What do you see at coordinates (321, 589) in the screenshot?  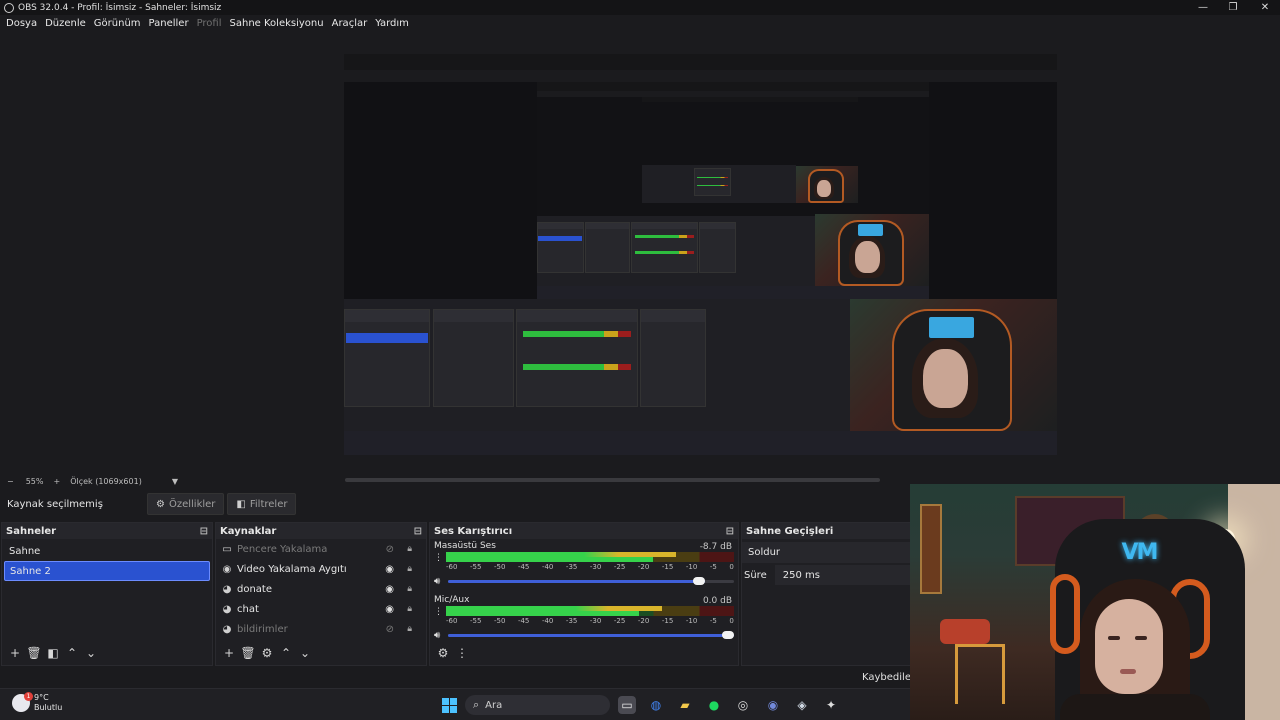 I see `source-item: ◕ donate ◉ 🔒︎` at bounding box center [321, 589].